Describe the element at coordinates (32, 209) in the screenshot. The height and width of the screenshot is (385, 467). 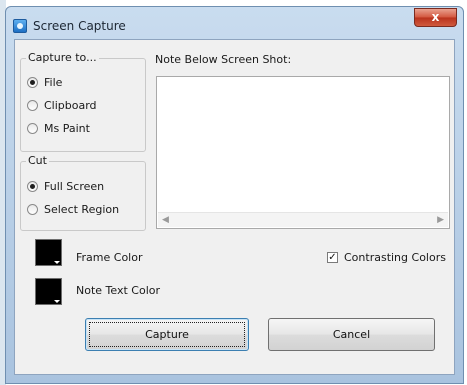
I see `radio-select-region-indicator` at that location.